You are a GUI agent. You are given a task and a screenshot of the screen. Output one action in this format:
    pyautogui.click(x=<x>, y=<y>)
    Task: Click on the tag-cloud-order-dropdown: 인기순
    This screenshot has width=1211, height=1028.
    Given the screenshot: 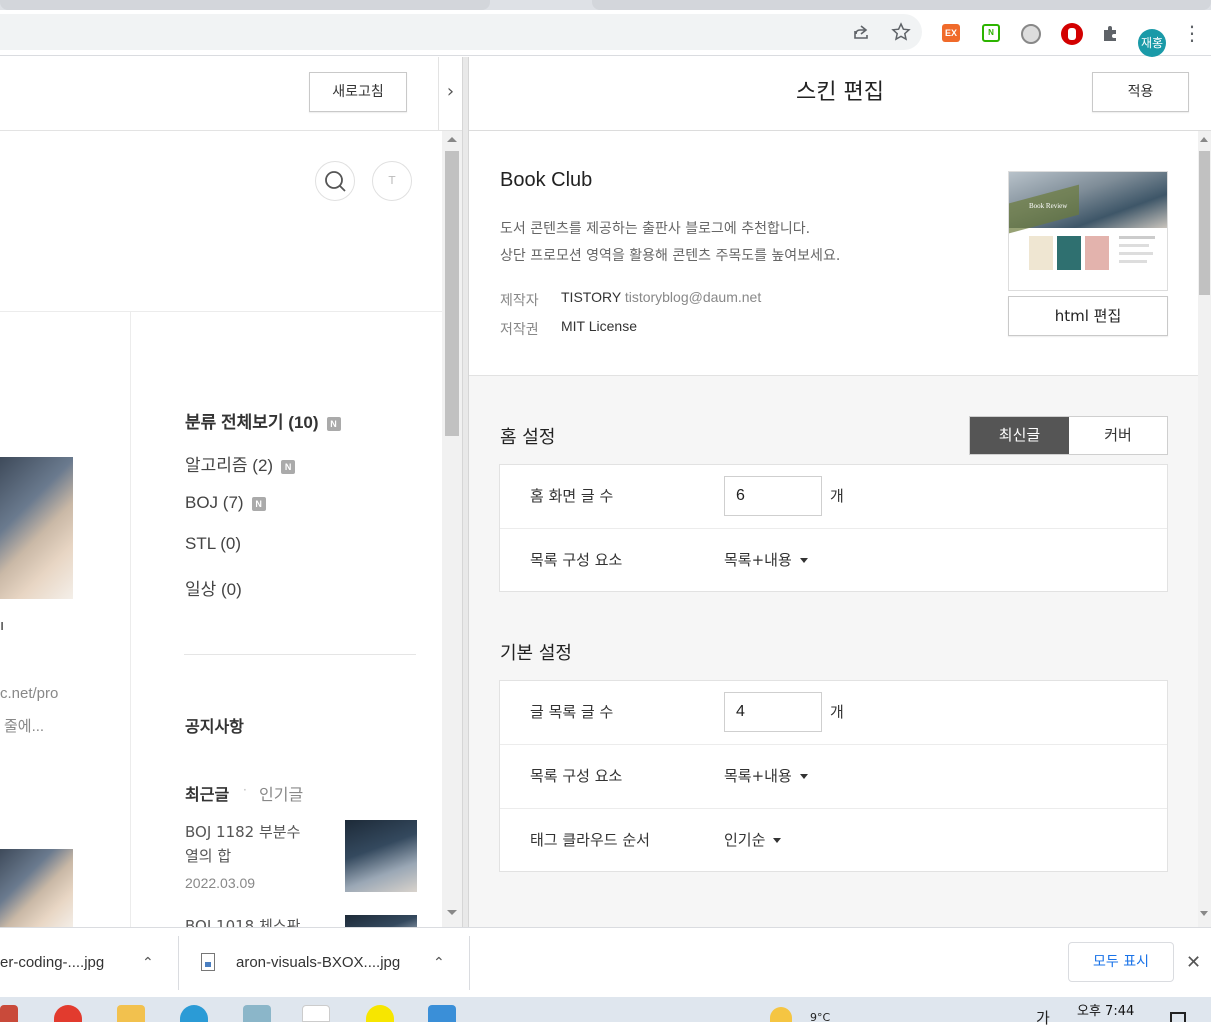 What is the action you would take?
    pyautogui.click(x=753, y=840)
    